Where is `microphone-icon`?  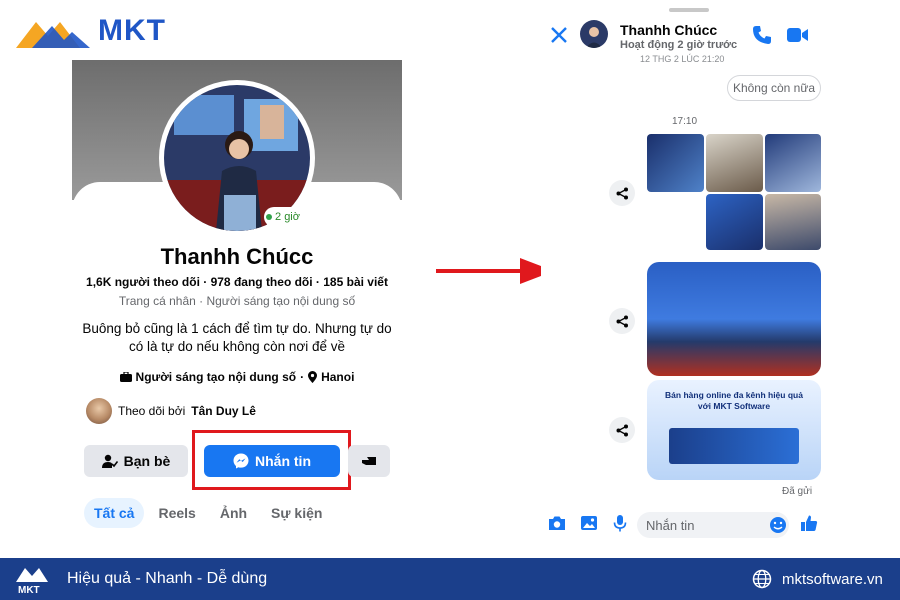
microphone-icon is located at coordinates (620, 523).